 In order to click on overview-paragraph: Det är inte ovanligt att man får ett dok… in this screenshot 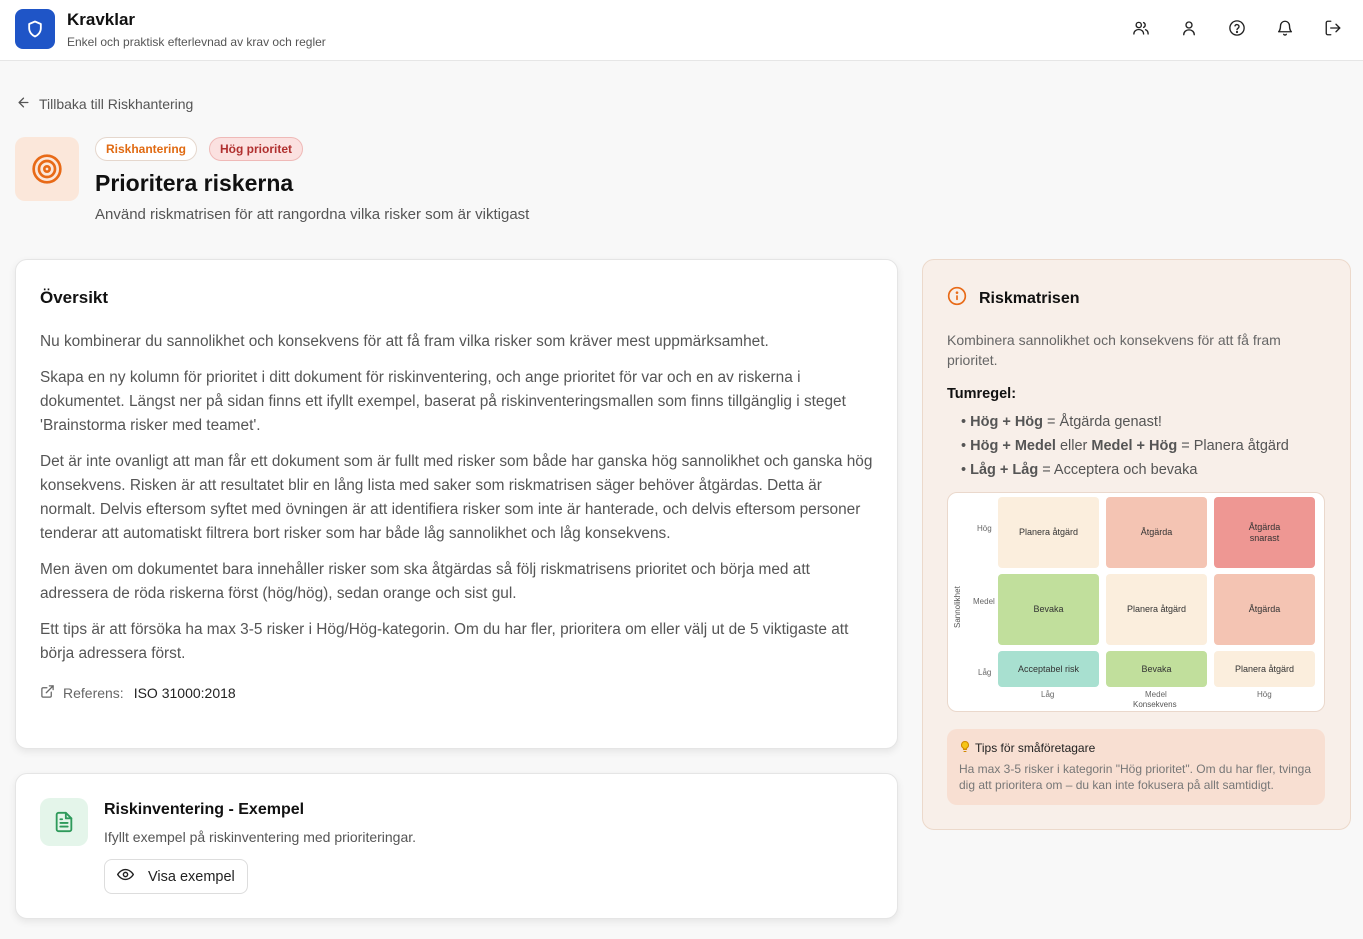, I will do `click(456, 497)`.